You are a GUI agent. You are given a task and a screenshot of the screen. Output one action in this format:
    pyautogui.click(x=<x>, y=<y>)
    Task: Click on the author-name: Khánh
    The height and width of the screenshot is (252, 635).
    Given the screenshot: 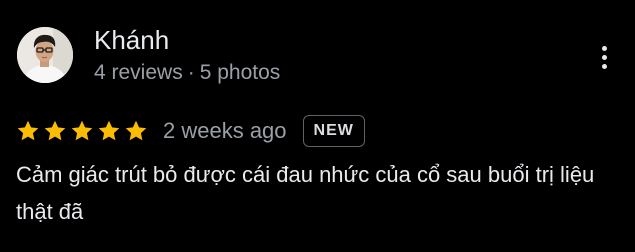 What is the action you would take?
    pyautogui.click(x=131, y=40)
    